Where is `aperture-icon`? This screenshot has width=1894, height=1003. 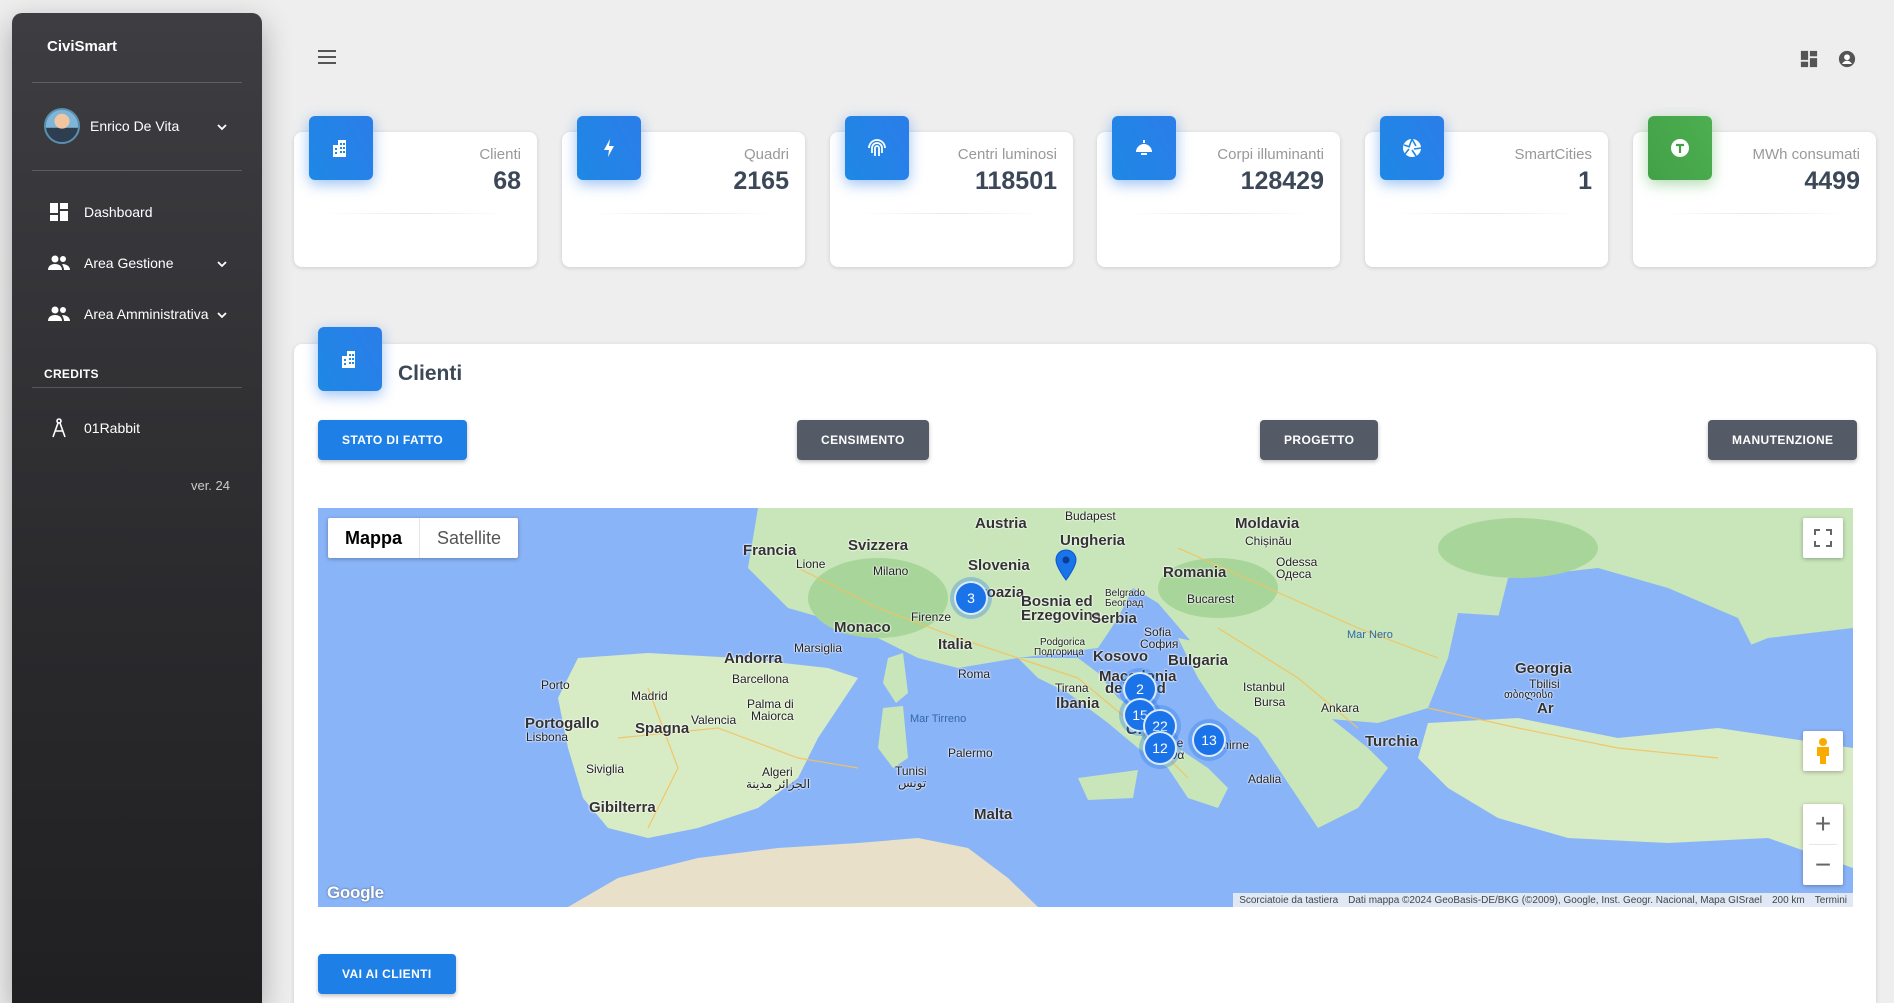 aperture-icon is located at coordinates (1412, 148).